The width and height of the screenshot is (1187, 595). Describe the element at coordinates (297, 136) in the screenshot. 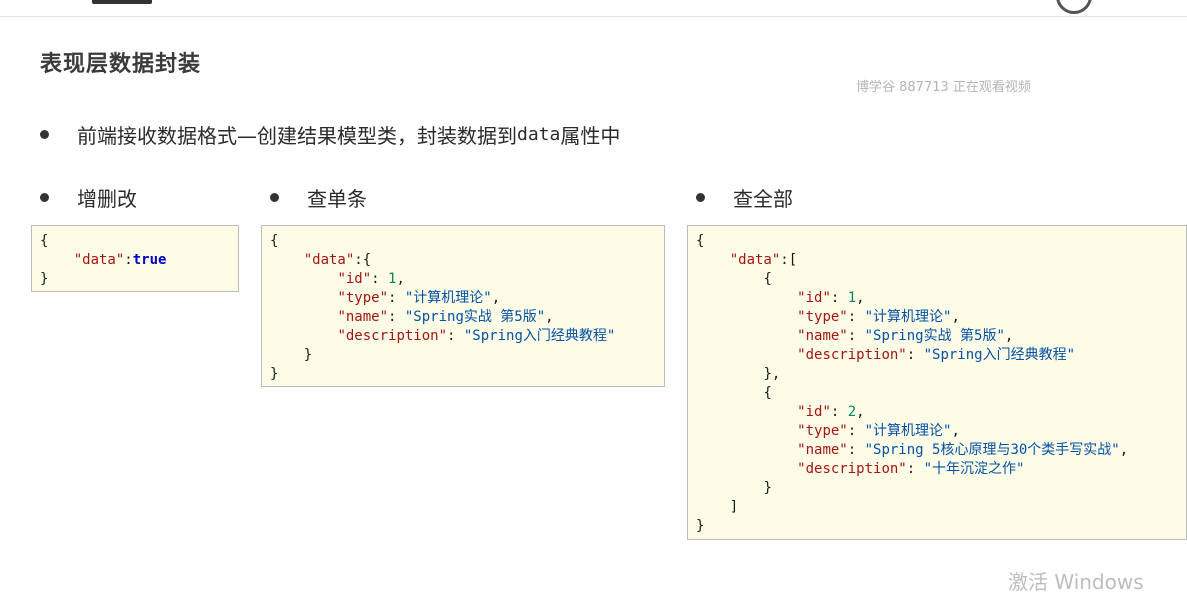

I see `bullet-main-prefix: 前端接收数据格式—创建结果模型类，封装数据到` at that location.